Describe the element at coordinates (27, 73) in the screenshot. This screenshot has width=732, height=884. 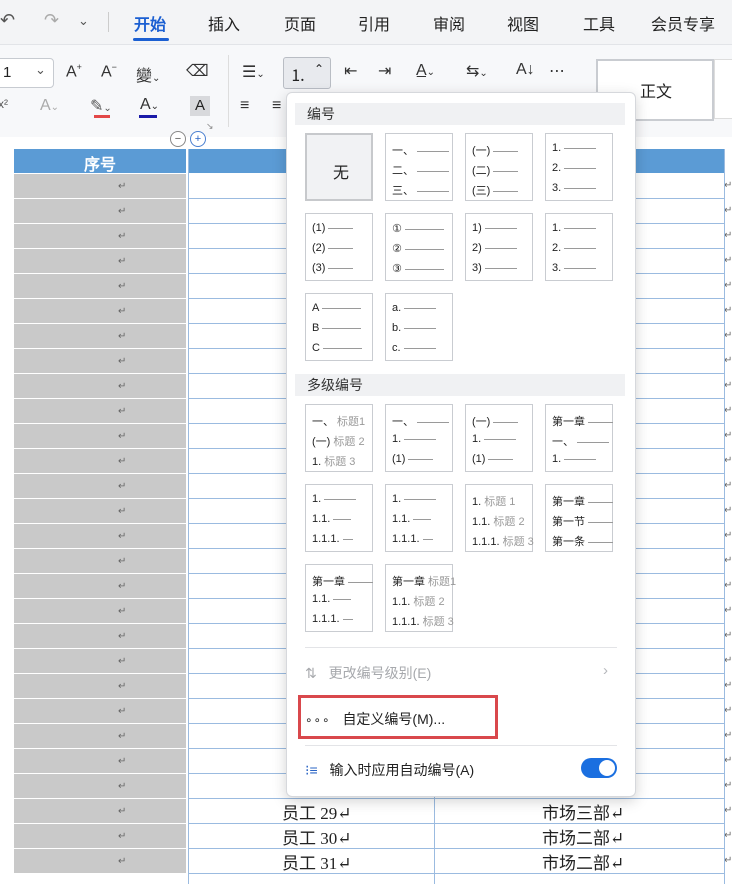
I see `font-size-select: 1 ⌄` at that location.